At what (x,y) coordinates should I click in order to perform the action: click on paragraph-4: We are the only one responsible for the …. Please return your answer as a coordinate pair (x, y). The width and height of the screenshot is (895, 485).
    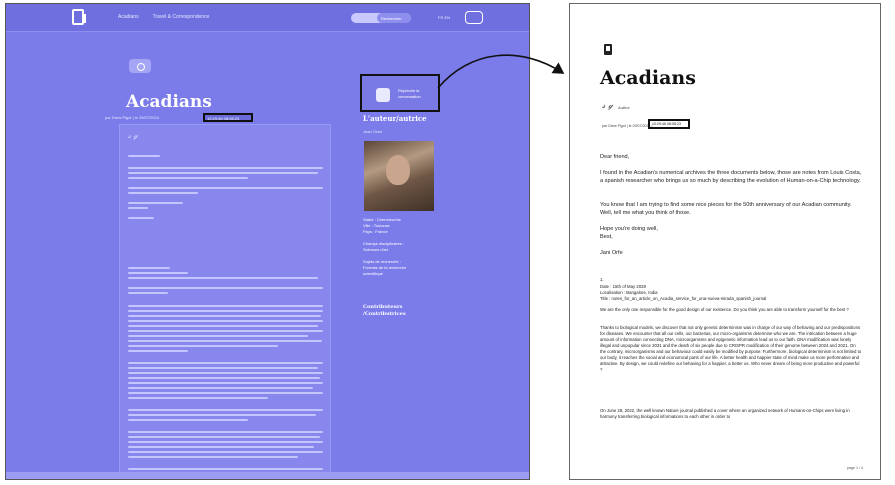
    Looking at the image, I should click on (724, 309).